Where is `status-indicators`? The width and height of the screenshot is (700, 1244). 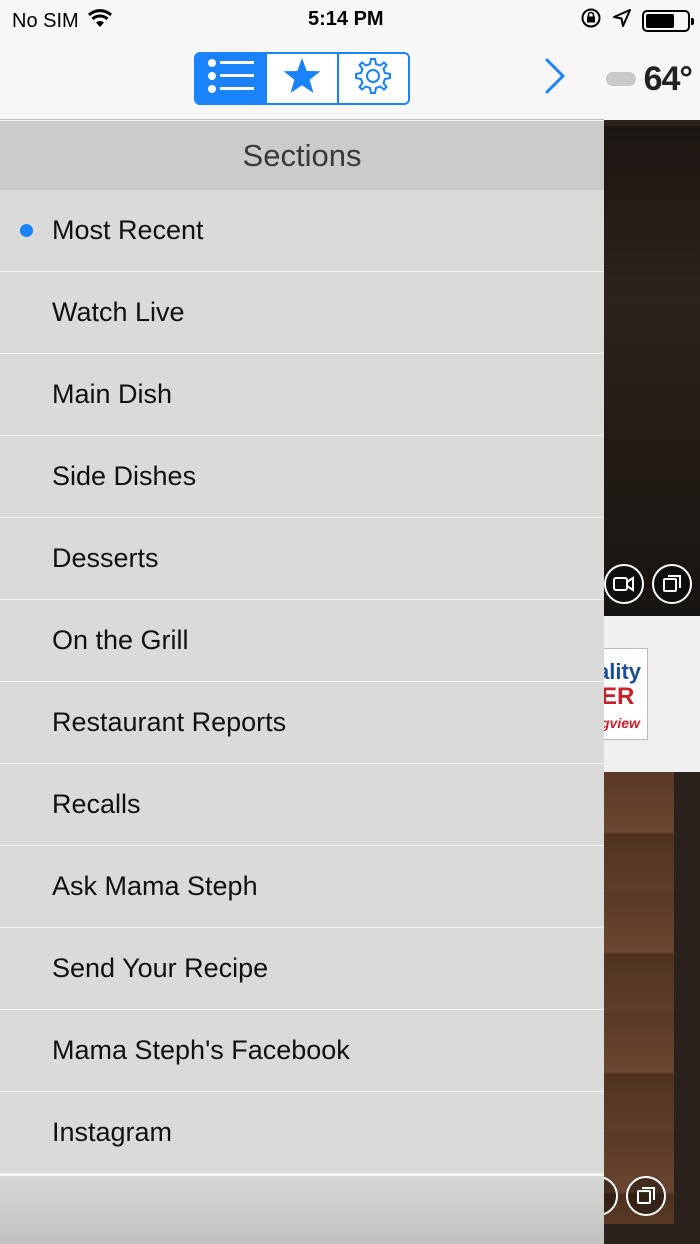 status-indicators is located at coordinates (637, 21).